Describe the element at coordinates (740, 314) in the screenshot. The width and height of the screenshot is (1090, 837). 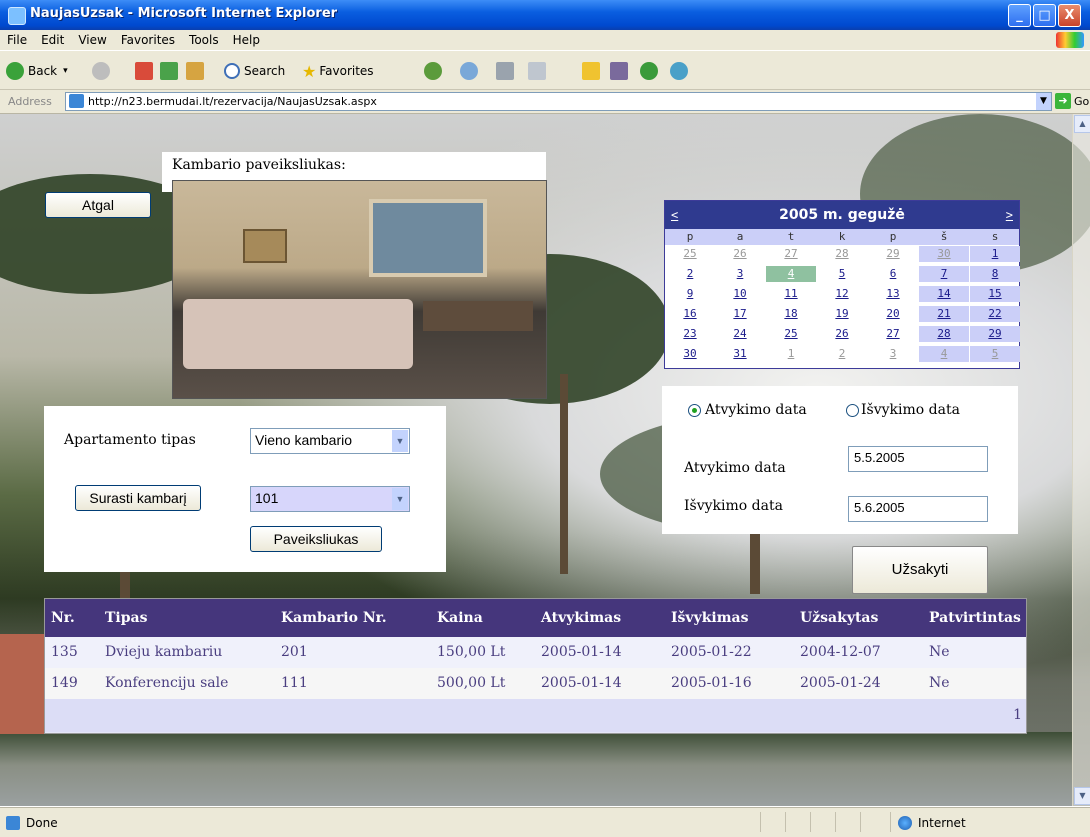
I see `calendar-day: 17` at that location.